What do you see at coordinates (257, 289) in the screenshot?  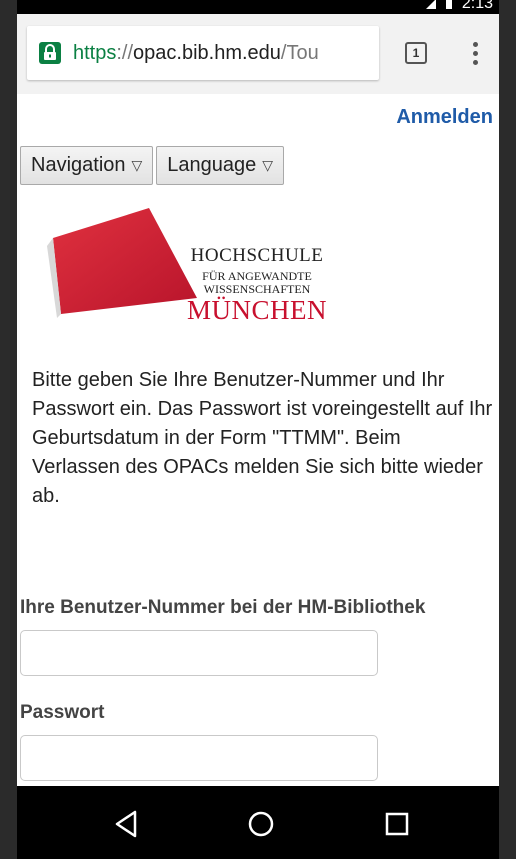 I see `logo-line-3: WISSENSCHAFTEN` at bounding box center [257, 289].